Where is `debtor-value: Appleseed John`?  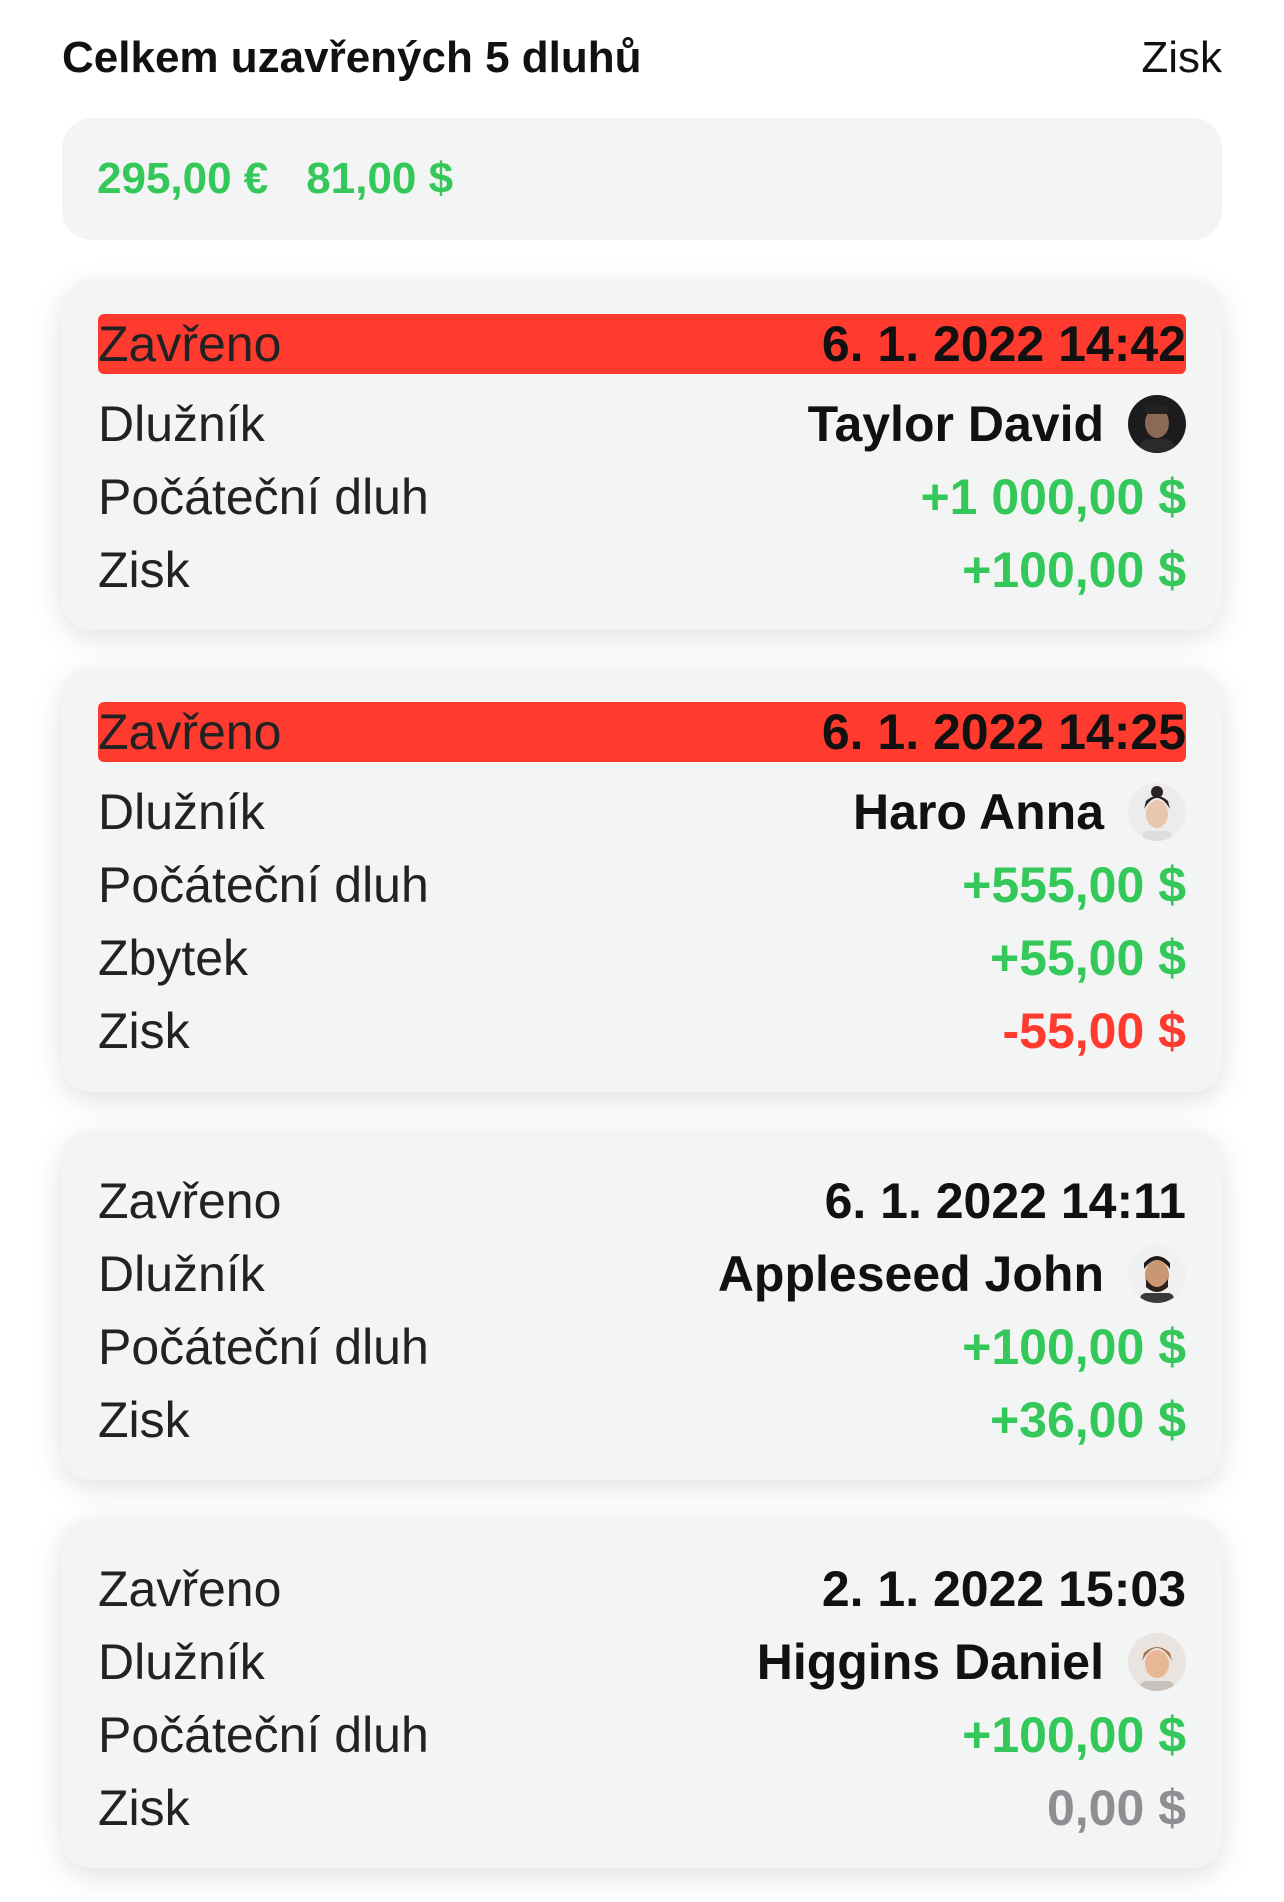 debtor-value: Appleseed John is located at coordinates (951, 1273).